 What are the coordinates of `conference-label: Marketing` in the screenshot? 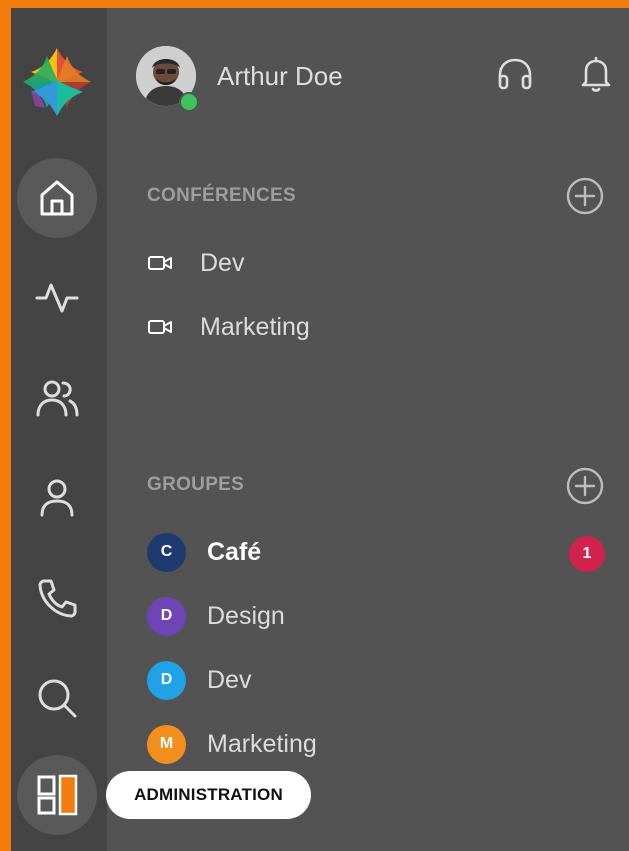 It's located at (255, 326).